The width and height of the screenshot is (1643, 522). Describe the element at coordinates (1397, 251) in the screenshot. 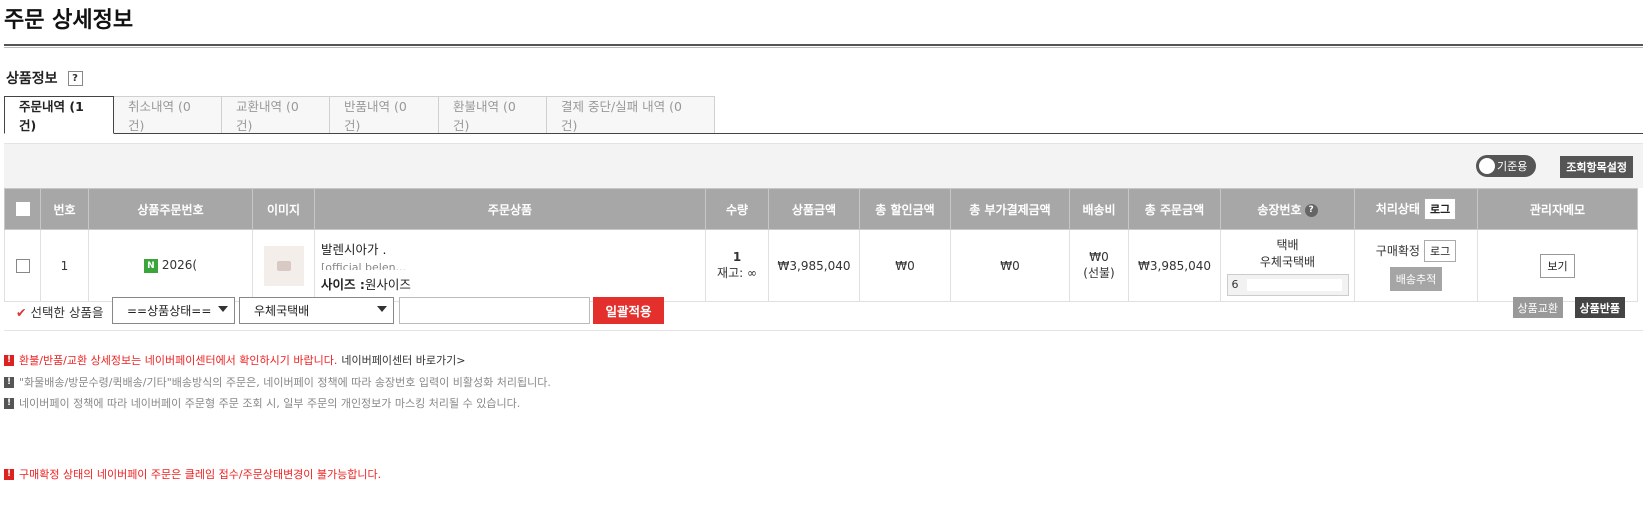

I see `status-value: 구매확정` at that location.